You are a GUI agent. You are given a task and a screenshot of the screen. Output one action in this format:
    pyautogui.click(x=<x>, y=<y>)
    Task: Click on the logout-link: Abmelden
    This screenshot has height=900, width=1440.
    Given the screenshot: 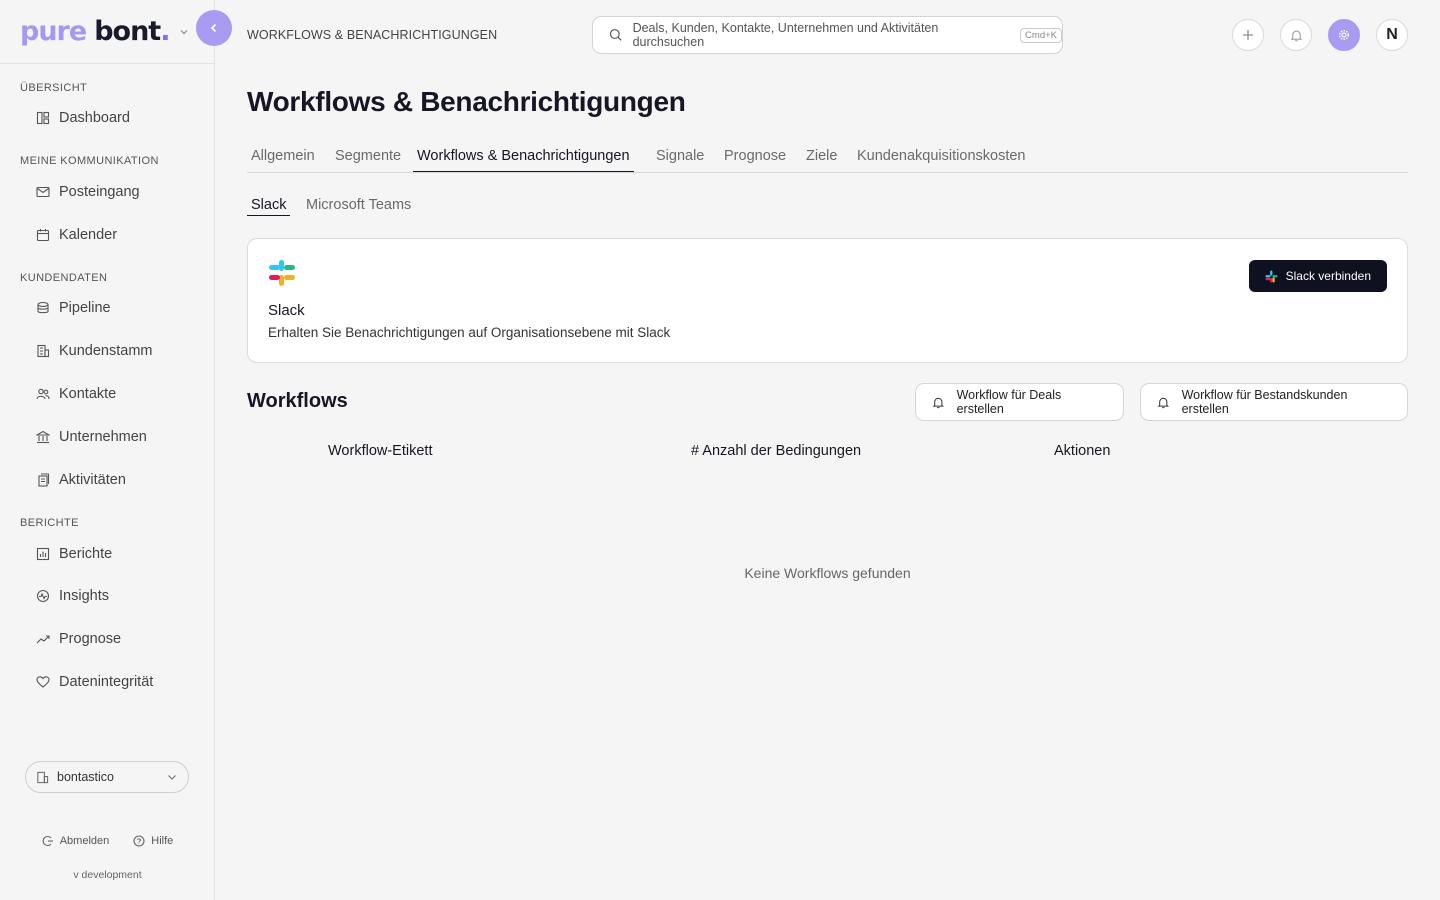 What is the action you would take?
    pyautogui.click(x=76, y=841)
    